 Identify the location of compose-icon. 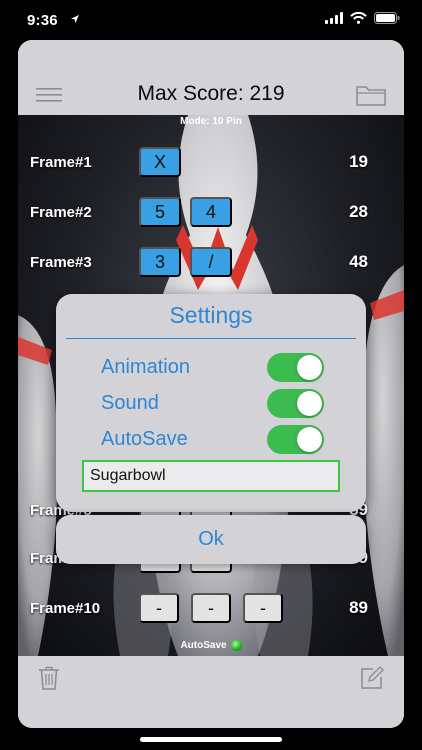
(372, 678).